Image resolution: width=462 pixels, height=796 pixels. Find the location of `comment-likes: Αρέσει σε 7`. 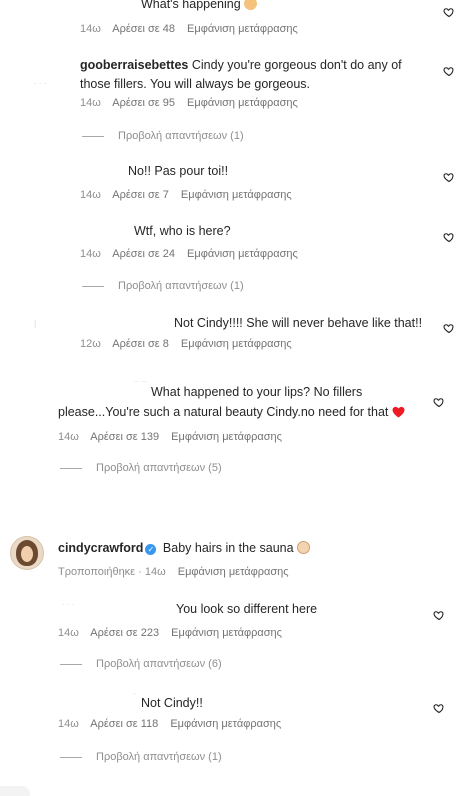

comment-likes: Αρέσει σε 7 is located at coordinates (140, 195).